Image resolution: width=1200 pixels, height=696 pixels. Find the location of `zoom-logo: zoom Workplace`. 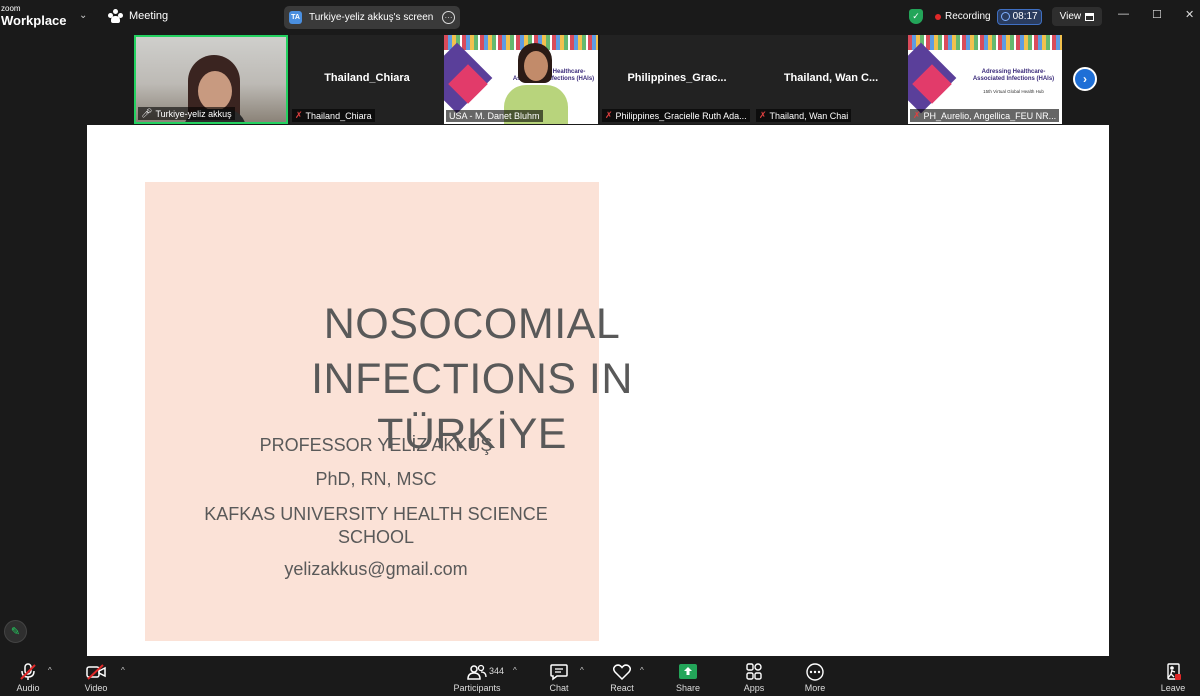

zoom-logo: zoom Workplace is located at coordinates (34, 16).